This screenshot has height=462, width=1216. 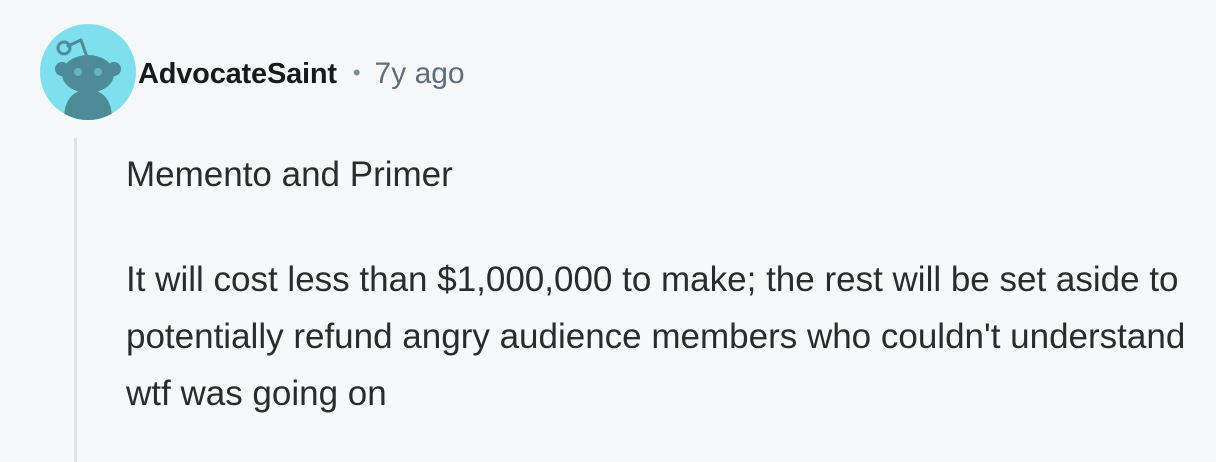 I want to click on thread-line, so click(x=75, y=300).